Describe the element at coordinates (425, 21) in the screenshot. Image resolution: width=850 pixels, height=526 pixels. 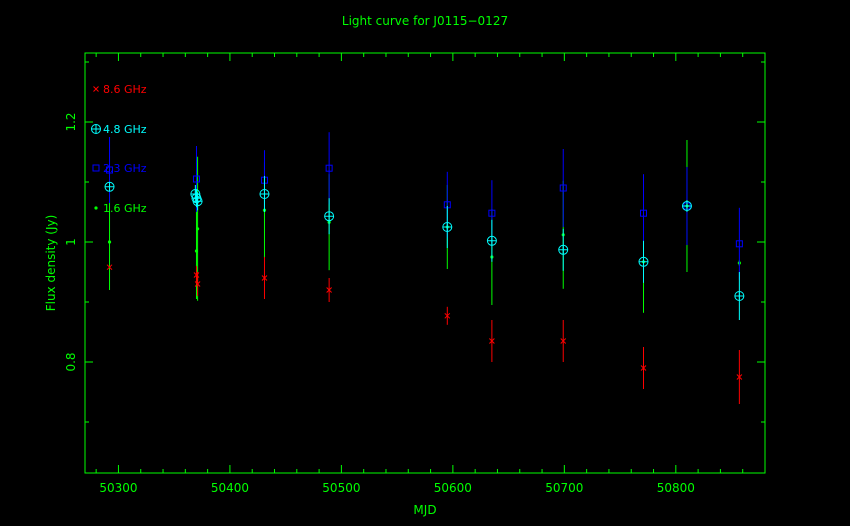
I see `chart-title: Light curve for J0115−0127` at that location.